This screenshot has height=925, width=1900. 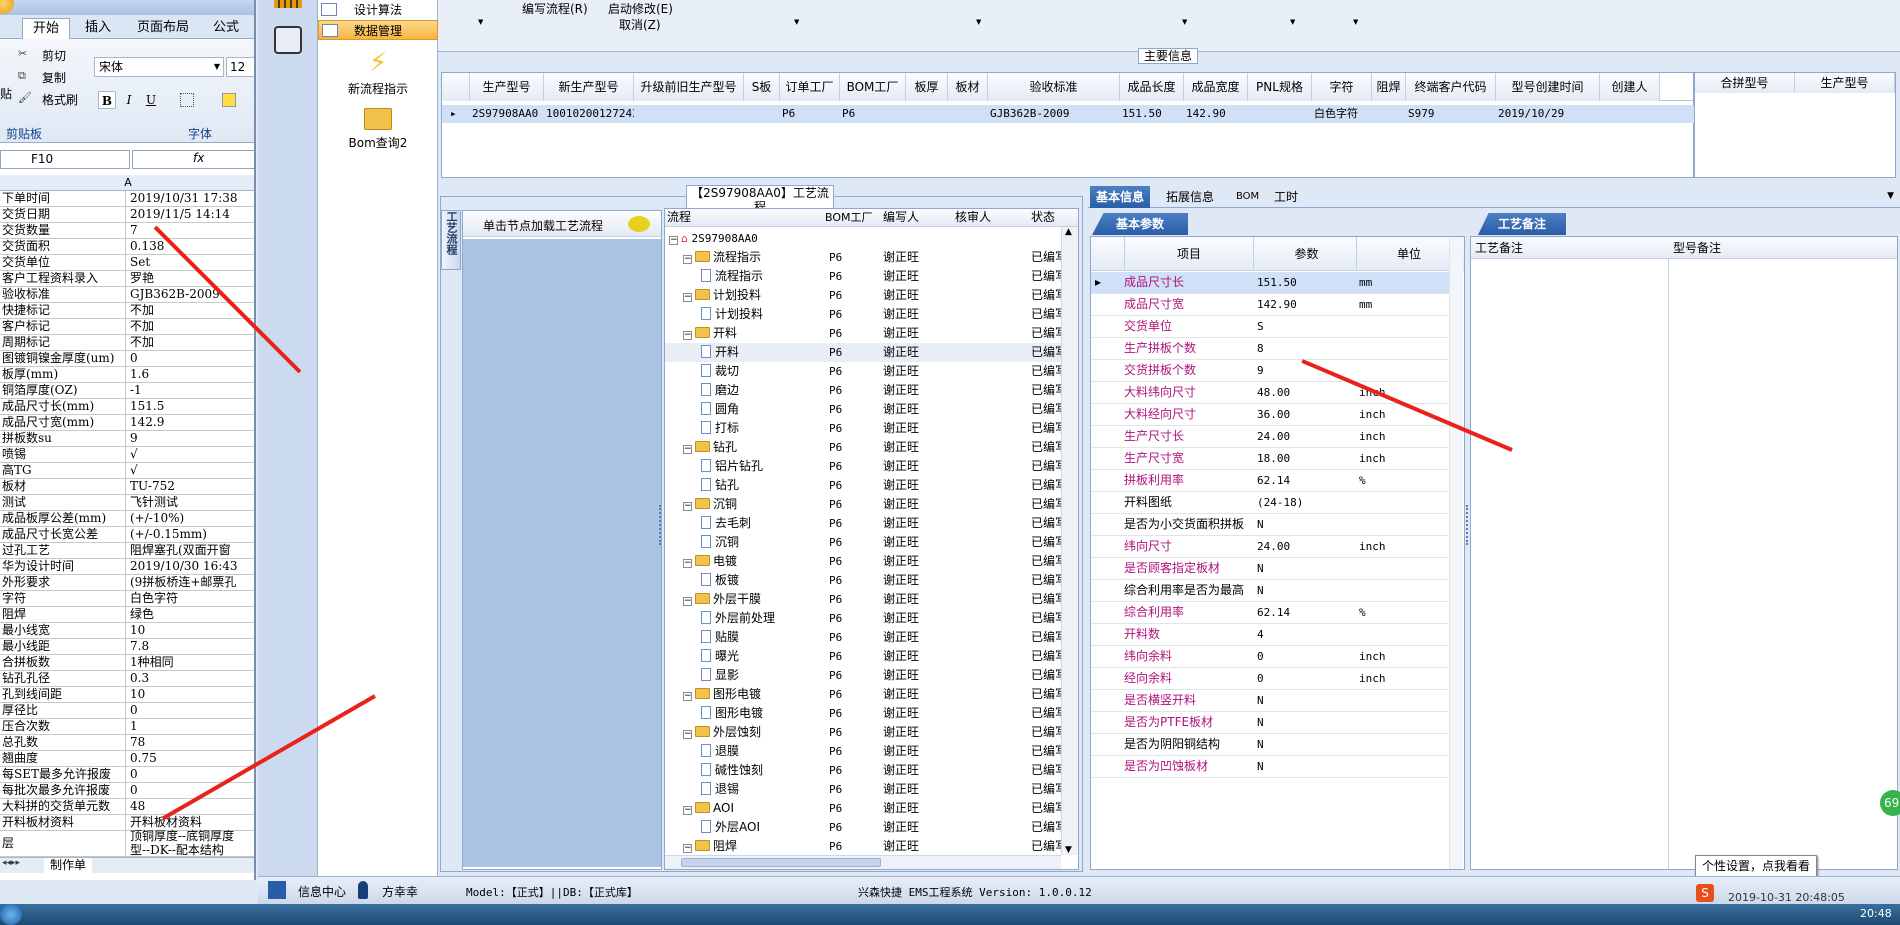 What do you see at coordinates (1277, 349) in the screenshot?
I see `param-row: 生产拼板个数 8` at bounding box center [1277, 349].